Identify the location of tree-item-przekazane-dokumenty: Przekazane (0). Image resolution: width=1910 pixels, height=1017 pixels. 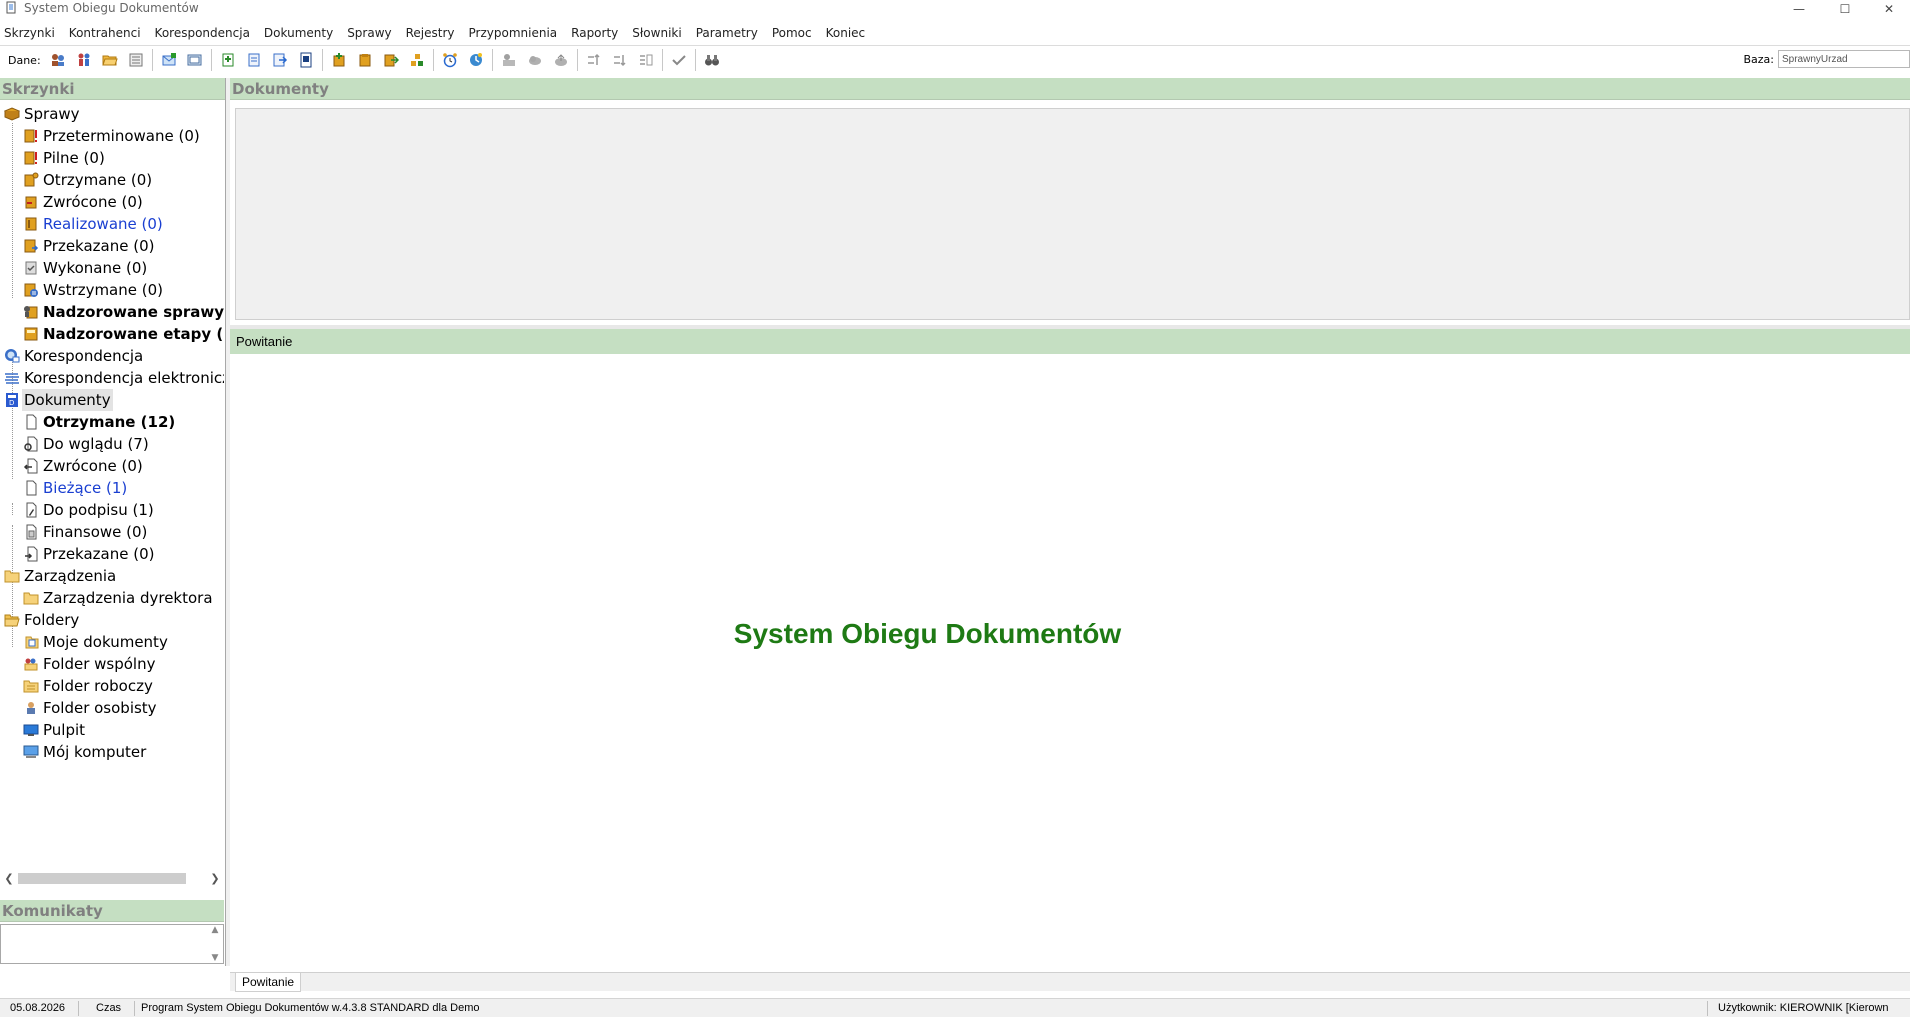
(88, 554).